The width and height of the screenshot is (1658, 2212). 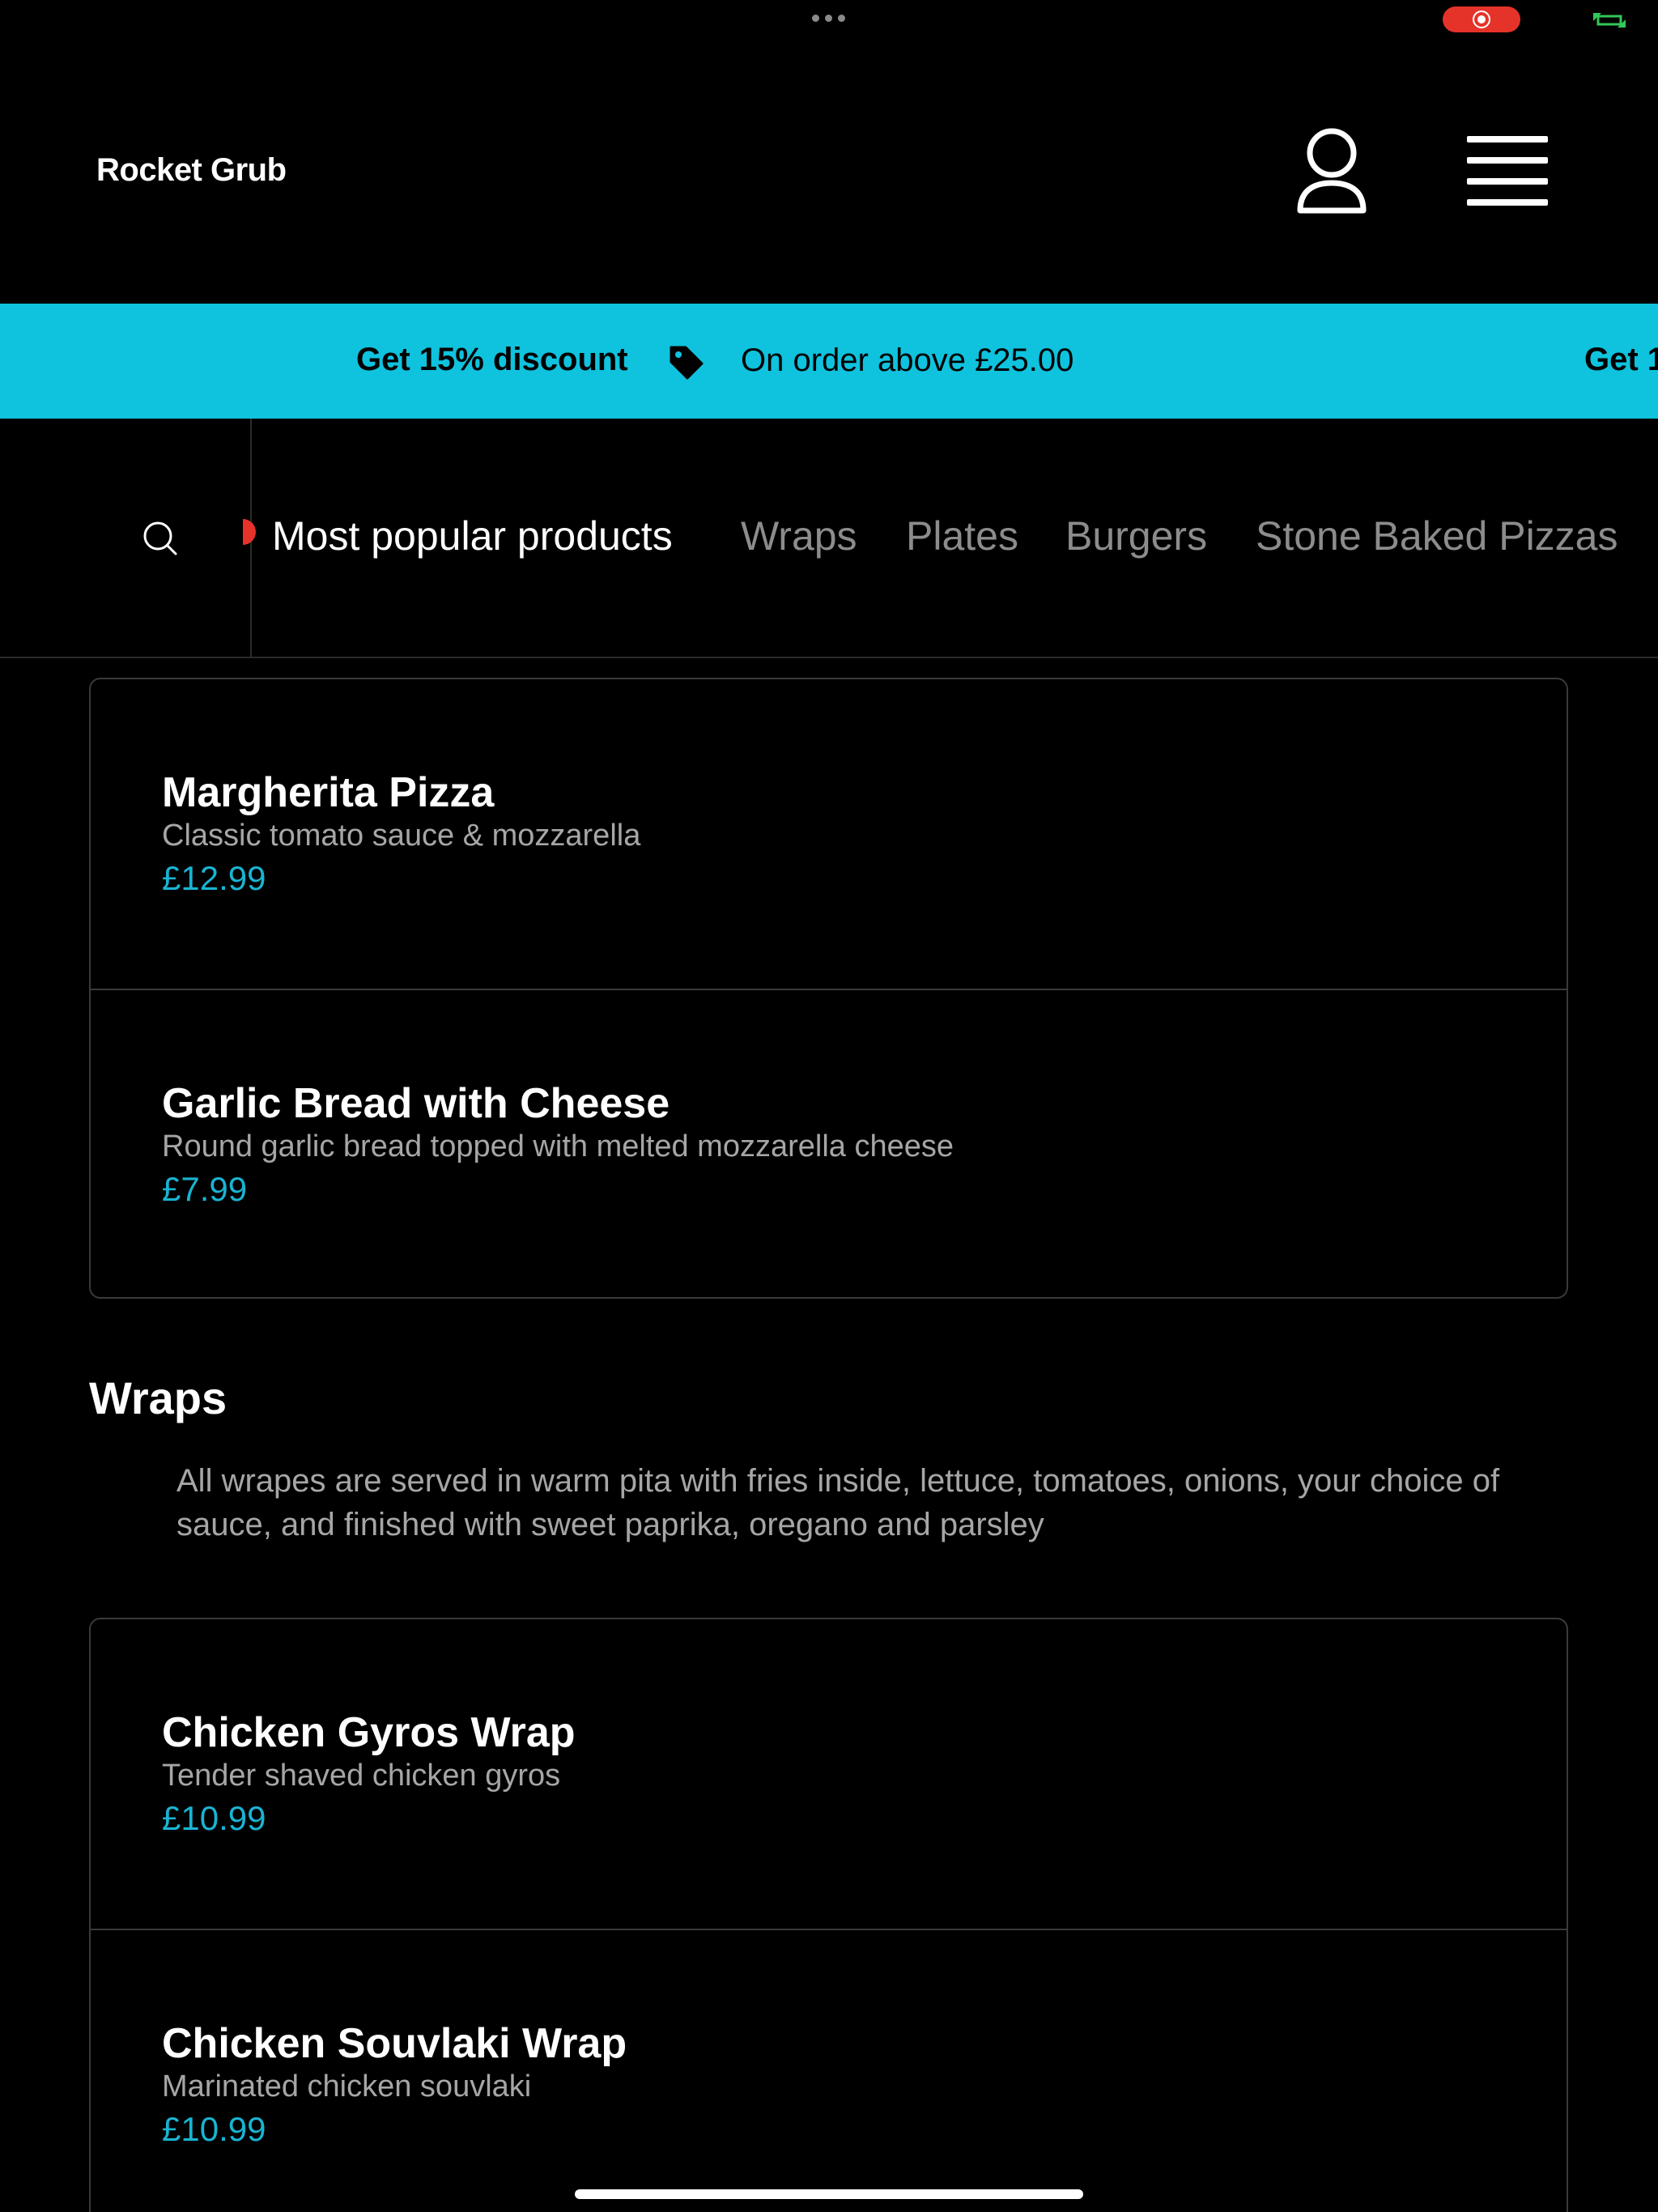 I want to click on app-header: Rocket Grub, so click(x=829, y=172).